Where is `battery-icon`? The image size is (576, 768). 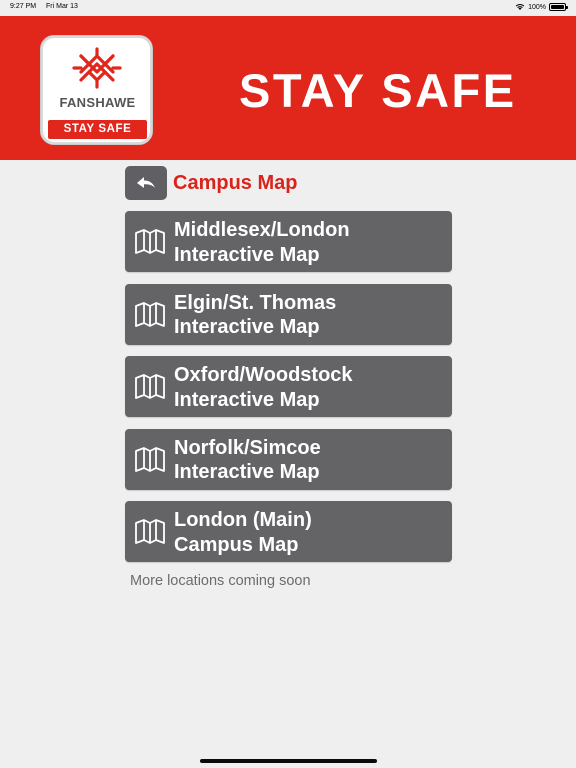 battery-icon is located at coordinates (558, 7).